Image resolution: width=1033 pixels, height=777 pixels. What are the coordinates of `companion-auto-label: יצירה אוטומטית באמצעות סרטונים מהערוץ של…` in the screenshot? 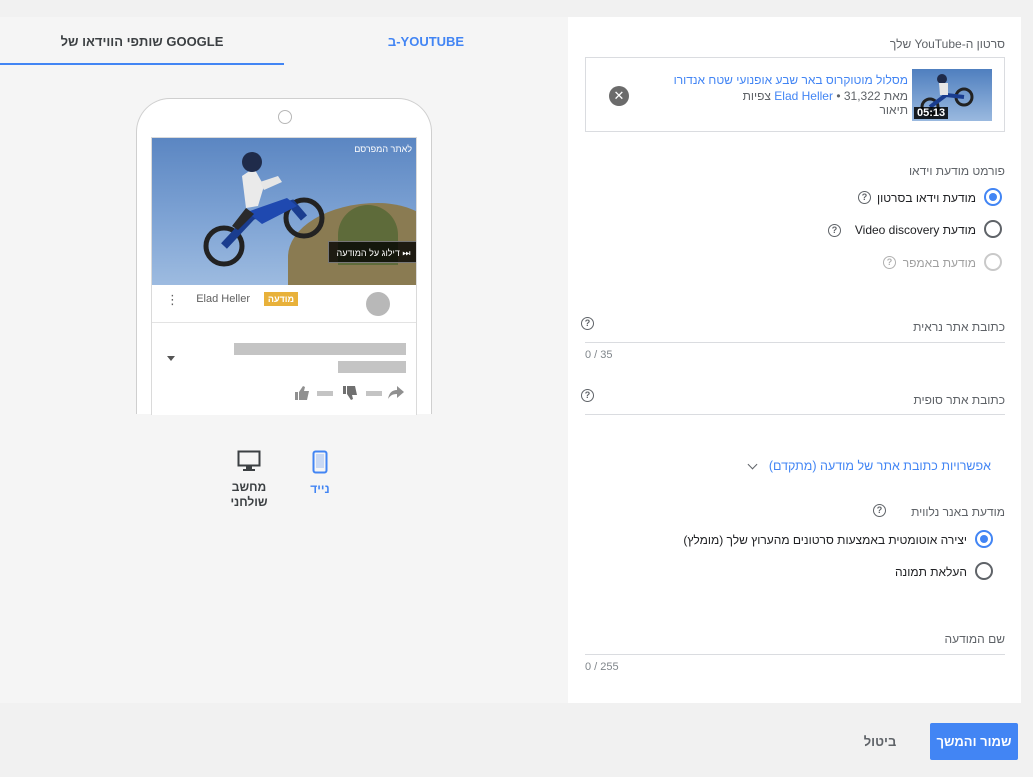 It's located at (825, 540).